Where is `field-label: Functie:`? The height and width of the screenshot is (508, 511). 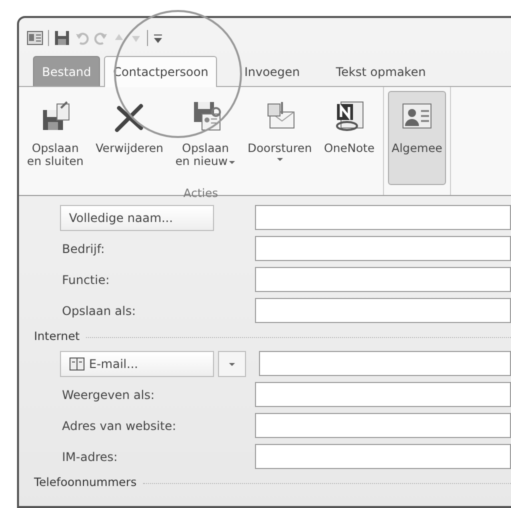
field-label: Functie: is located at coordinates (86, 280).